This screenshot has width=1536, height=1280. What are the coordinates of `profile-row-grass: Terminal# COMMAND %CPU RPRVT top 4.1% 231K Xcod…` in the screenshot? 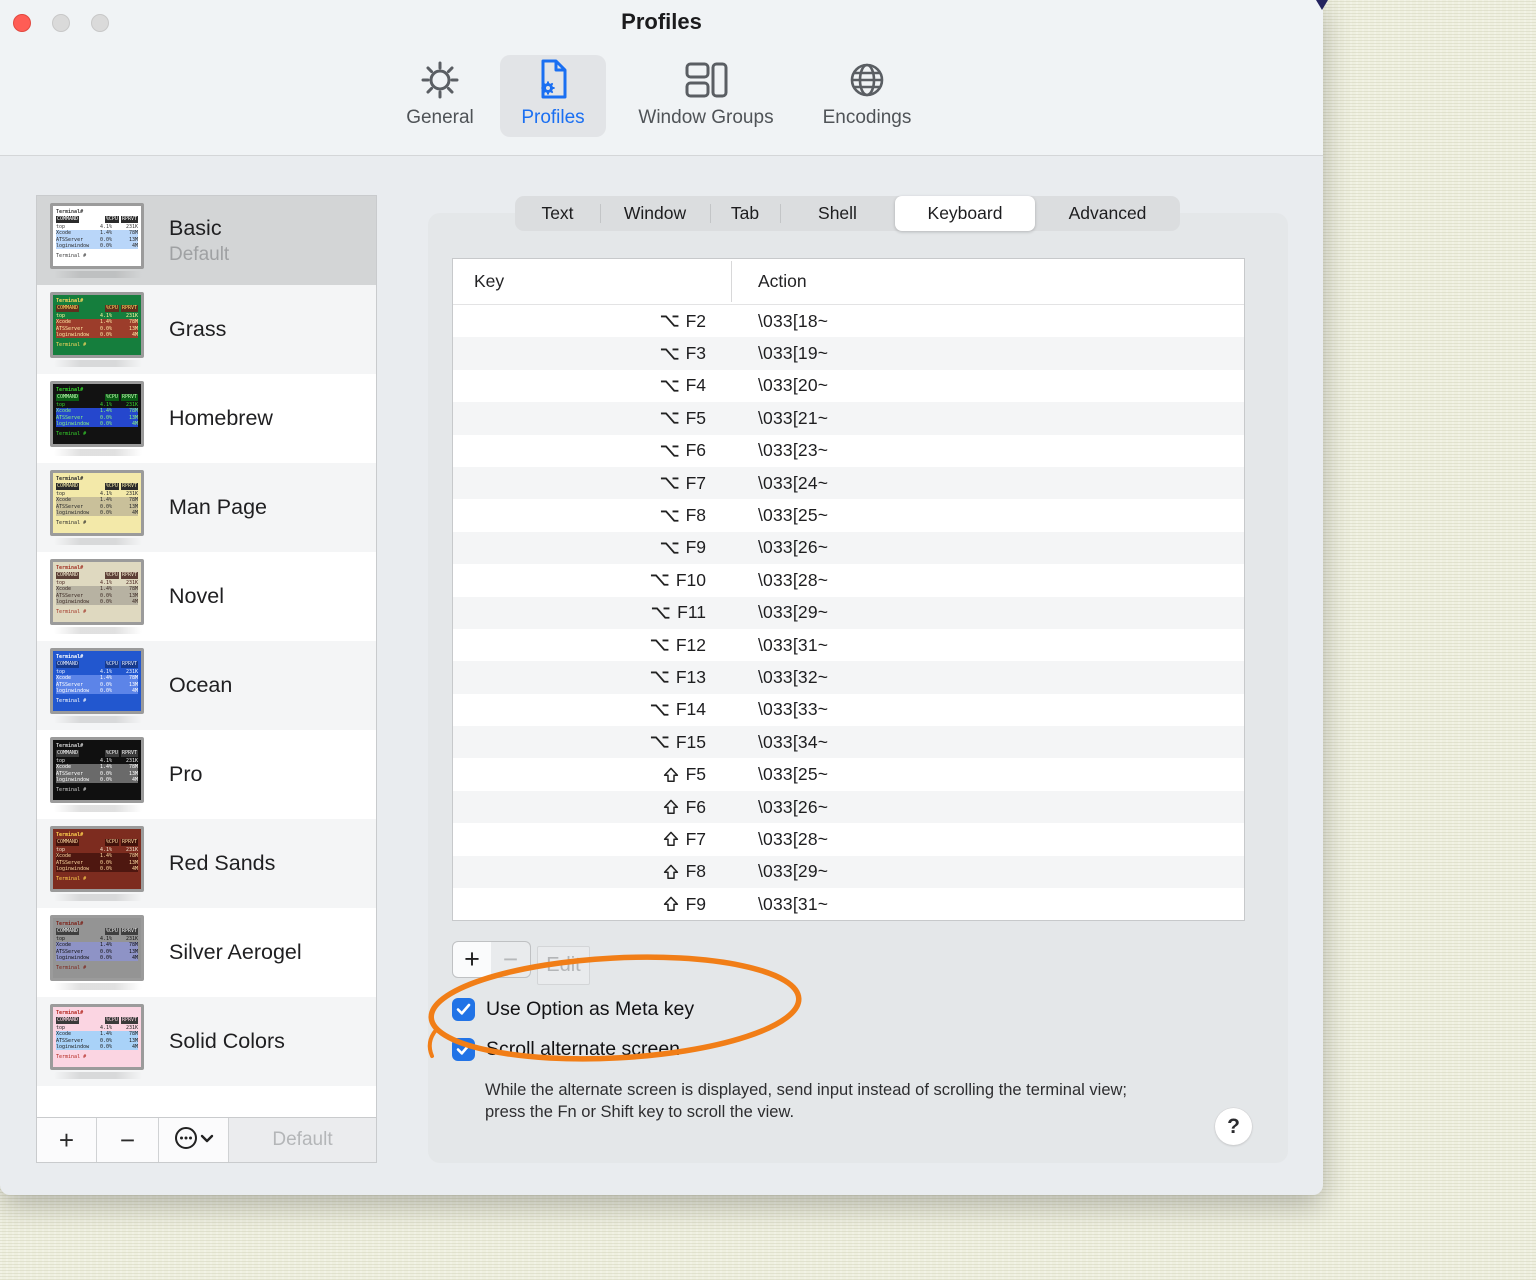 It's located at (206, 329).